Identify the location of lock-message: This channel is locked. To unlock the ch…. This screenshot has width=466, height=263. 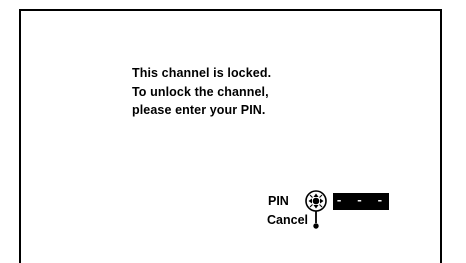
(232, 92).